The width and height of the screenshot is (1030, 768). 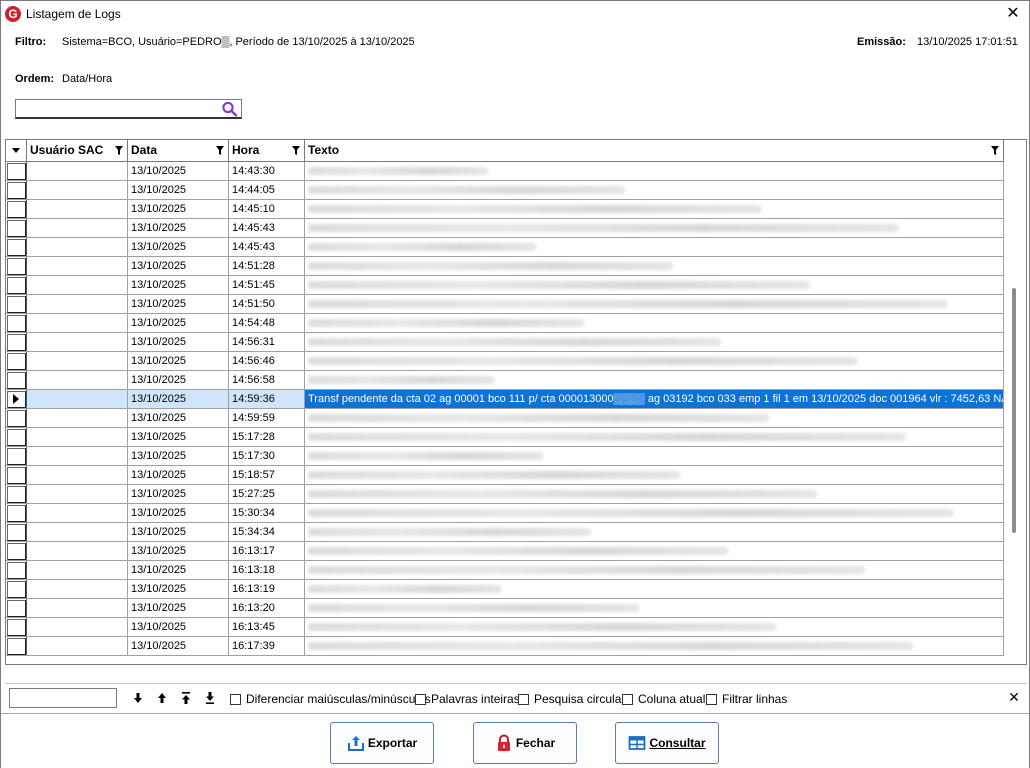 What do you see at coordinates (505, 361) in the screenshot?
I see `table-row: 13/10/2025 14:56:46` at bounding box center [505, 361].